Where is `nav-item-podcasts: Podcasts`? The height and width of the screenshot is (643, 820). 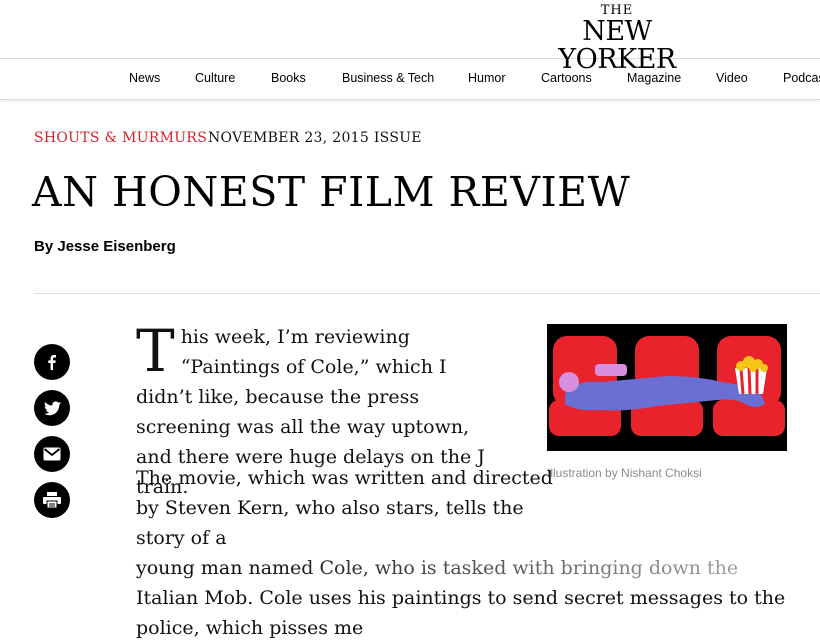
nav-item-podcasts: Podcasts is located at coordinates (801, 78).